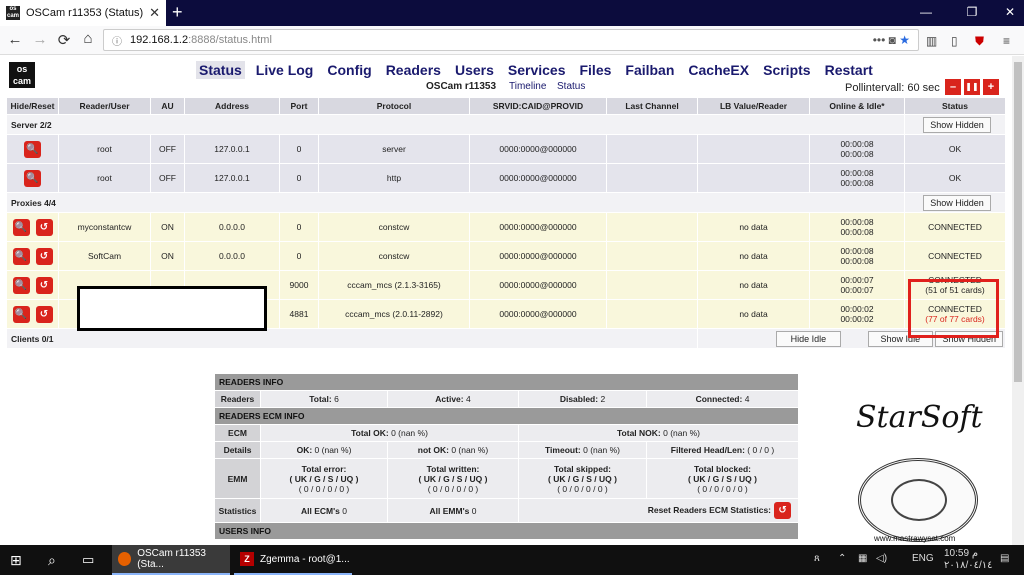 Image resolution: width=1024 pixels, height=575 pixels. Describe the element at coordinates (394, 227) in the screenshot. I see `proxy-protocol: constcw` at that location.